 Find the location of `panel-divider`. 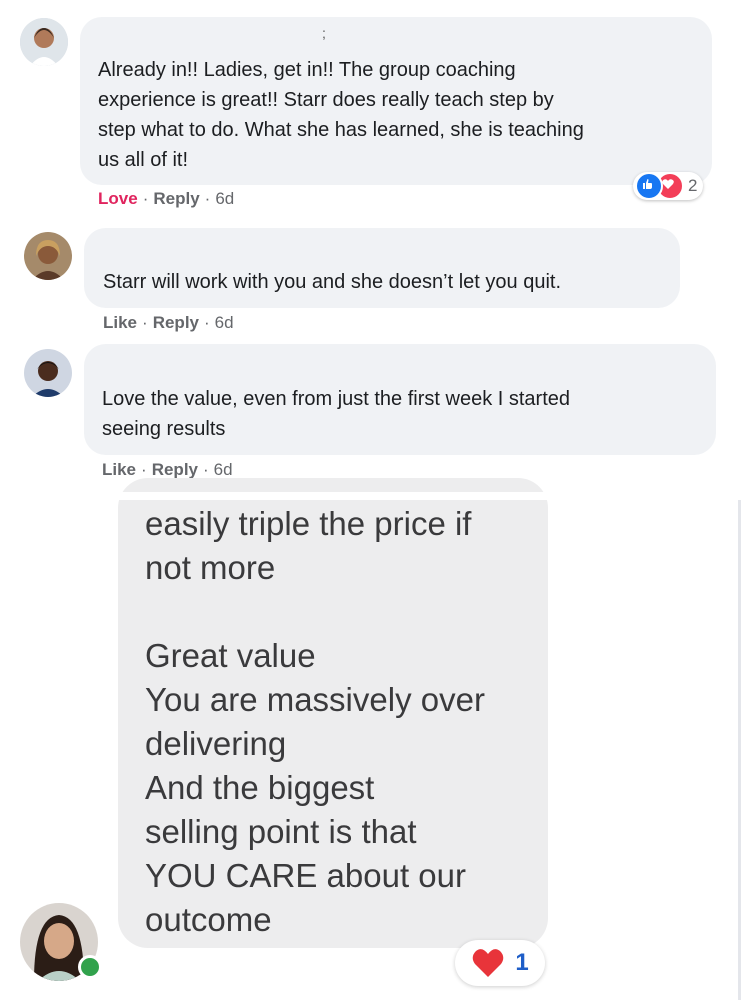

panel-divider is located at coordinates (375, 496).